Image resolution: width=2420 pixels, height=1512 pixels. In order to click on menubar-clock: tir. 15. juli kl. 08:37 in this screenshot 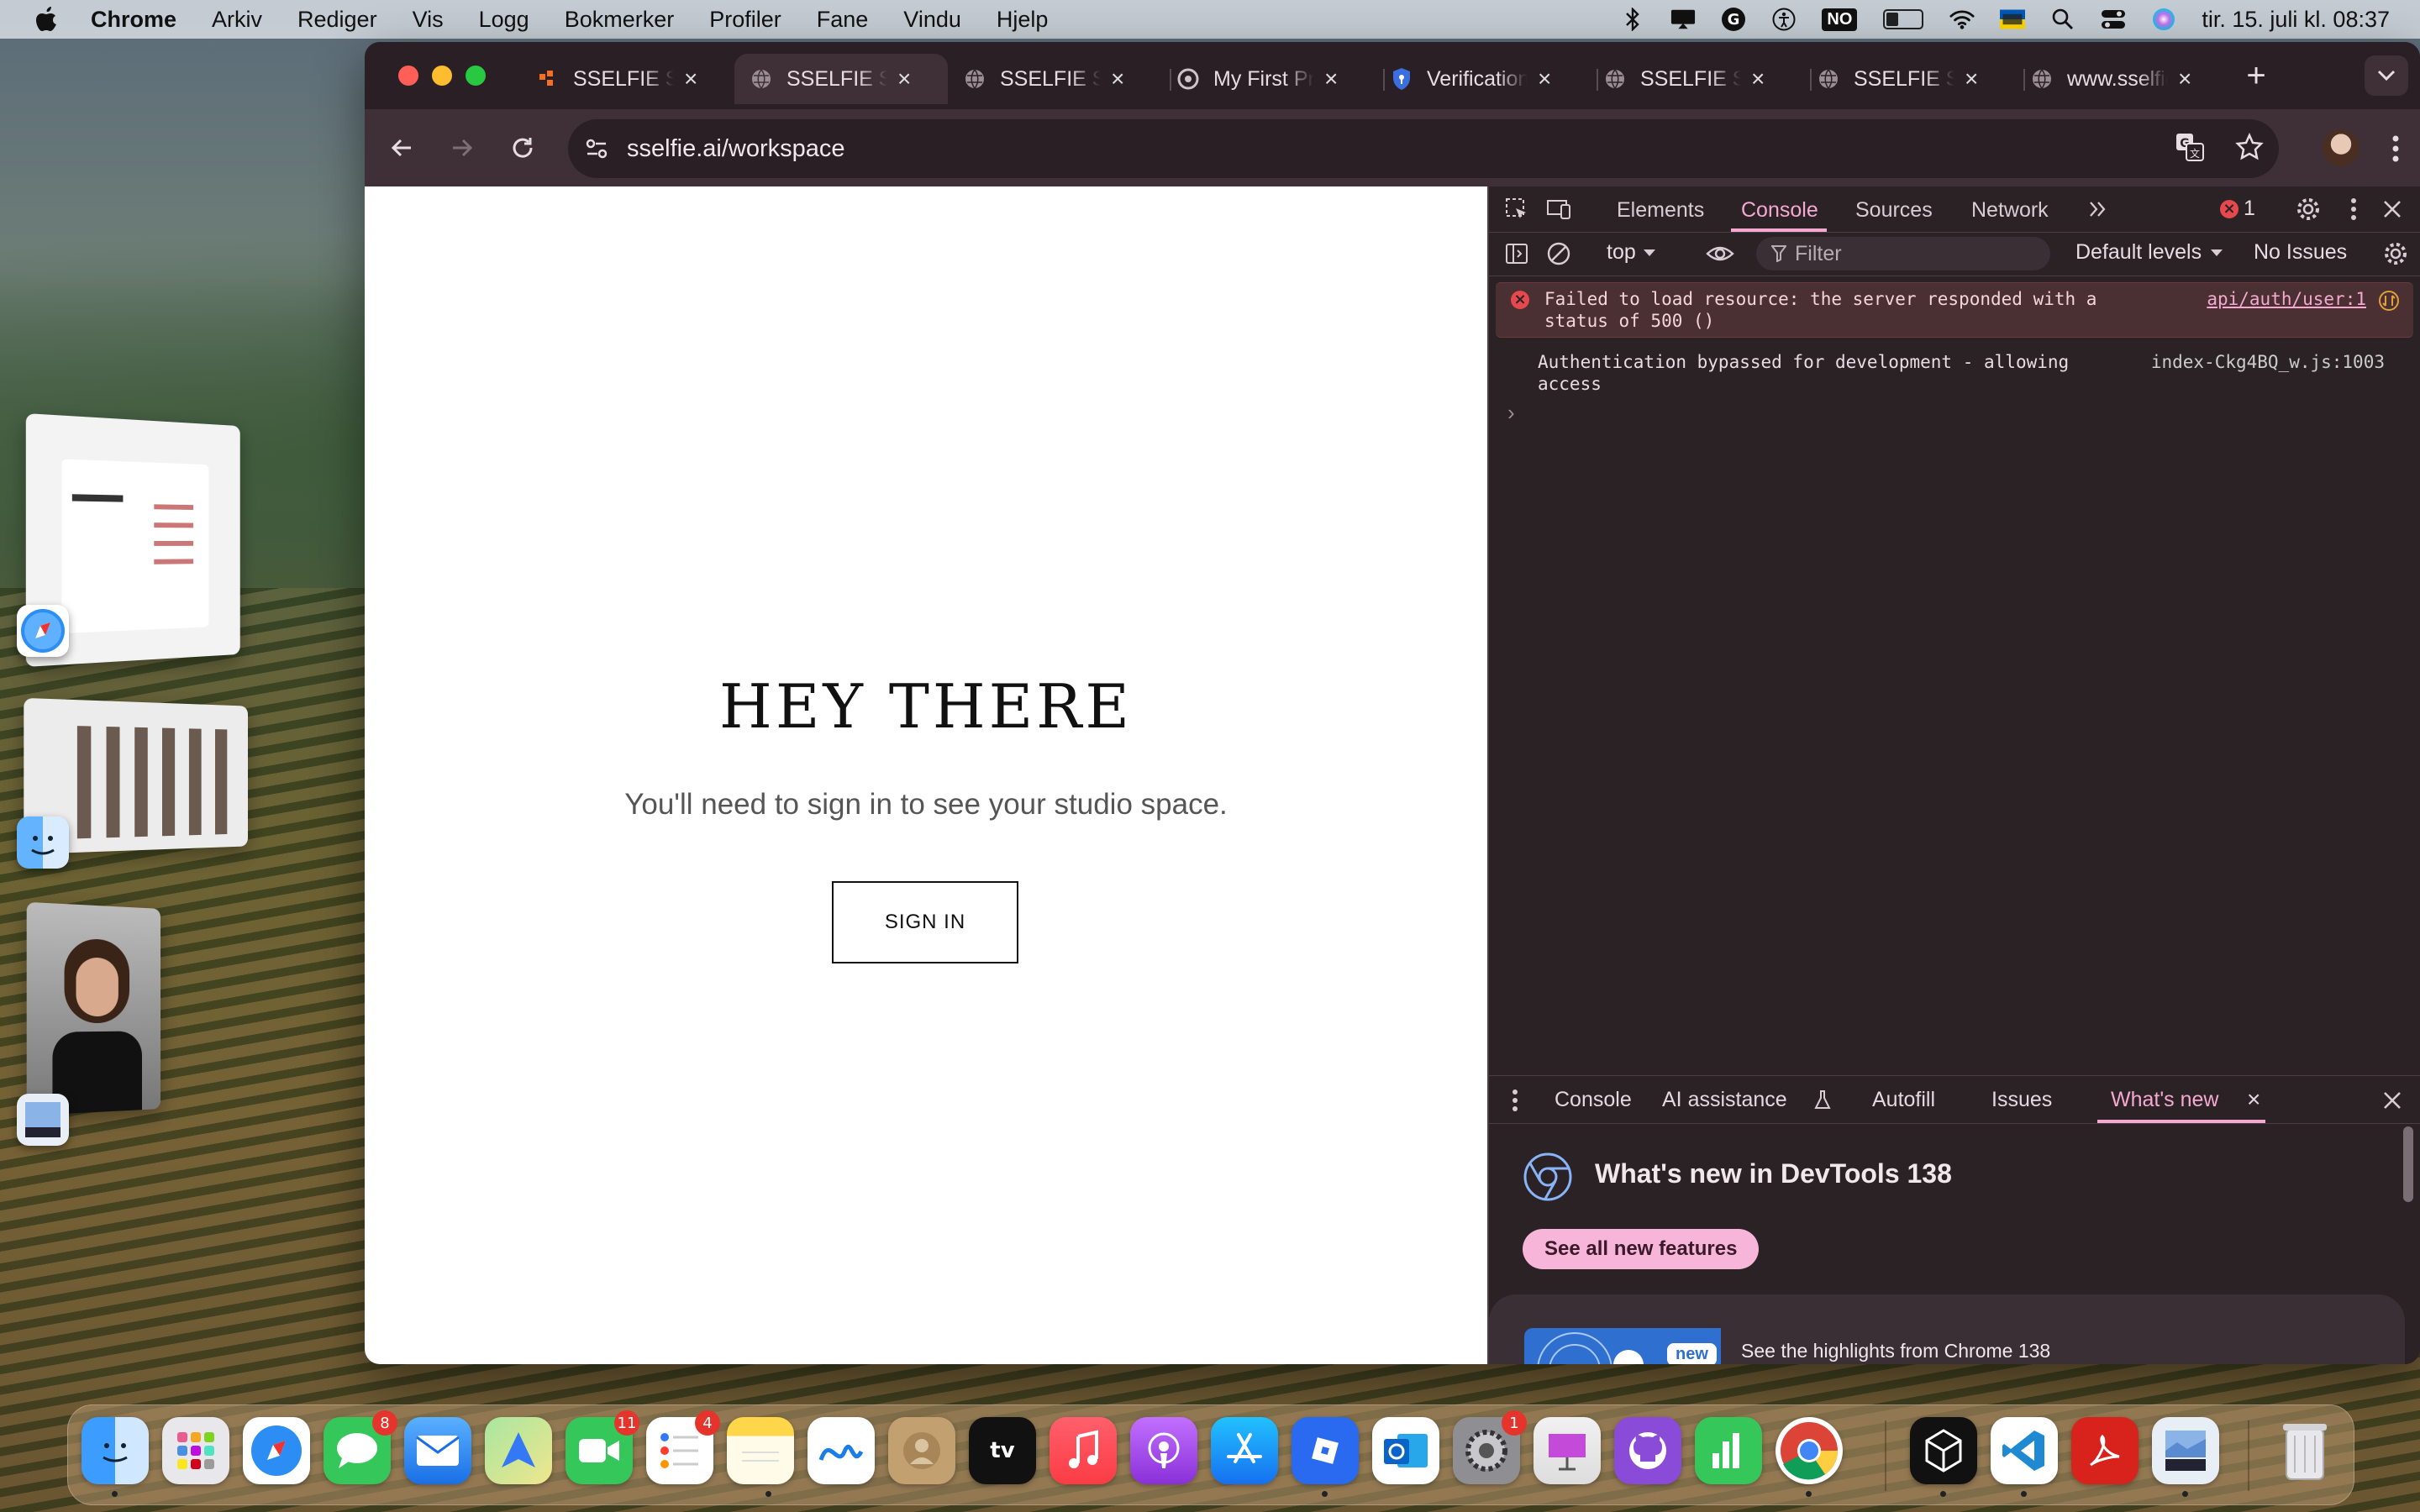, I will do `click(2296, 20)`.